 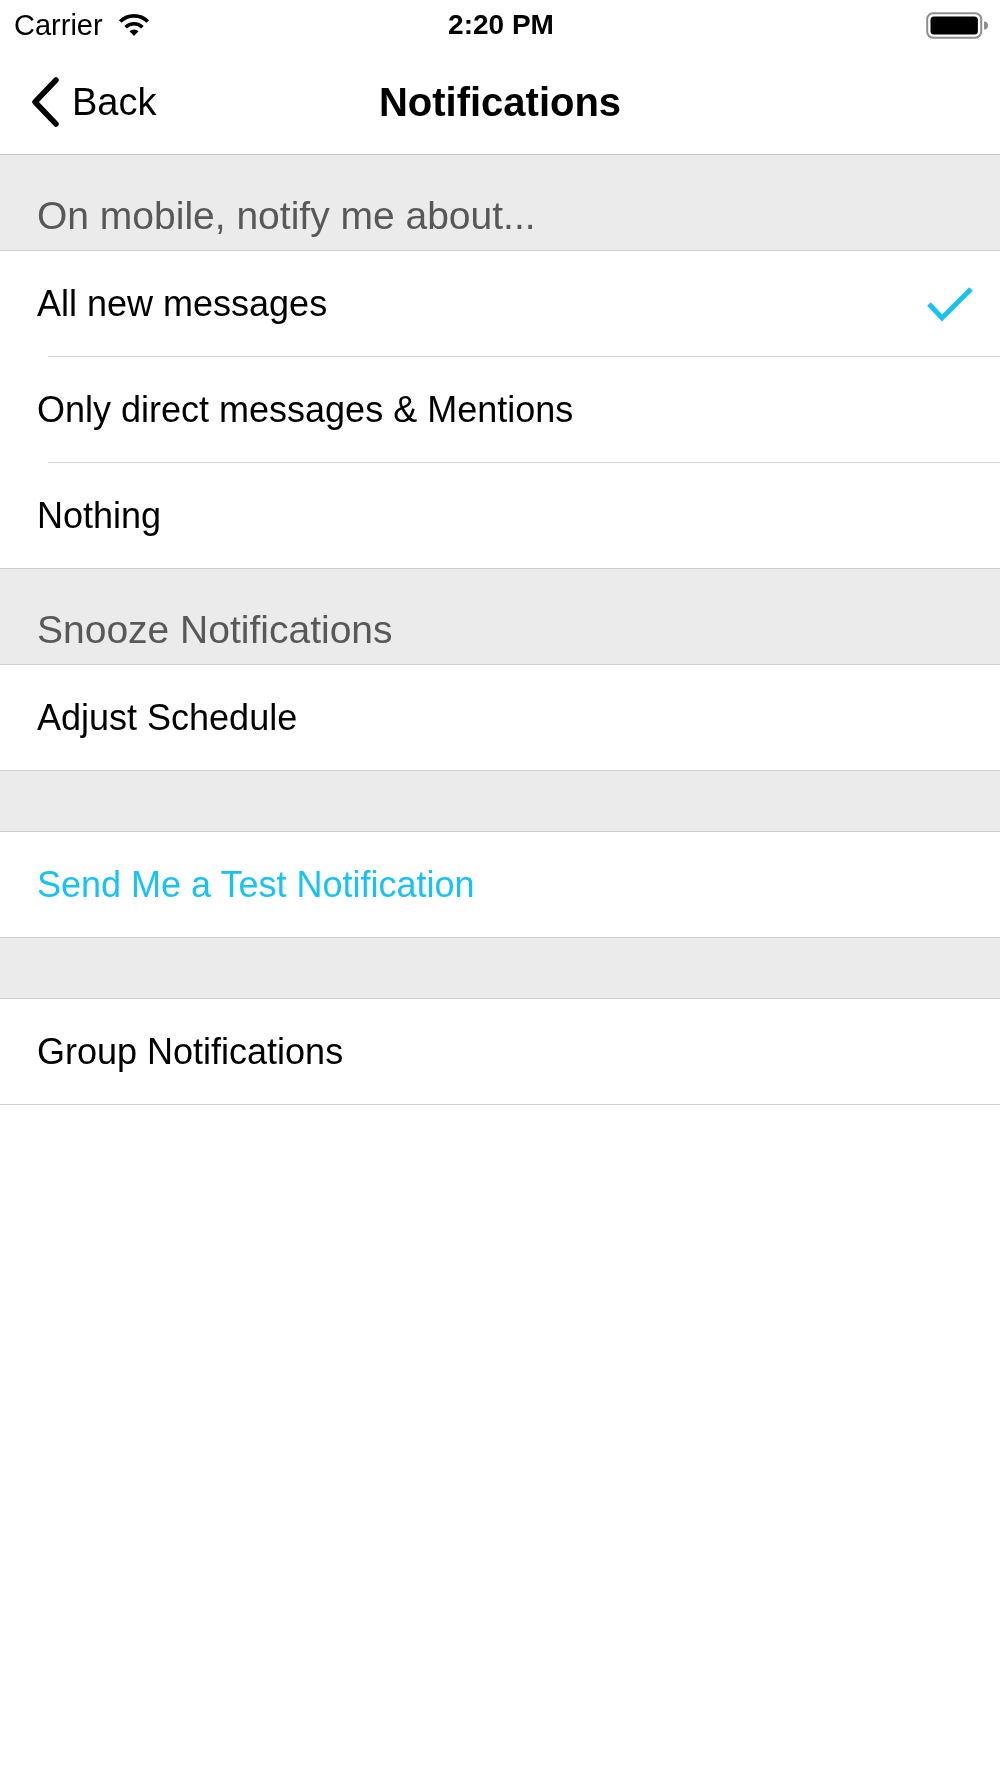 I want to click on carrier-name: Carrier, so click(x=58, y=25).